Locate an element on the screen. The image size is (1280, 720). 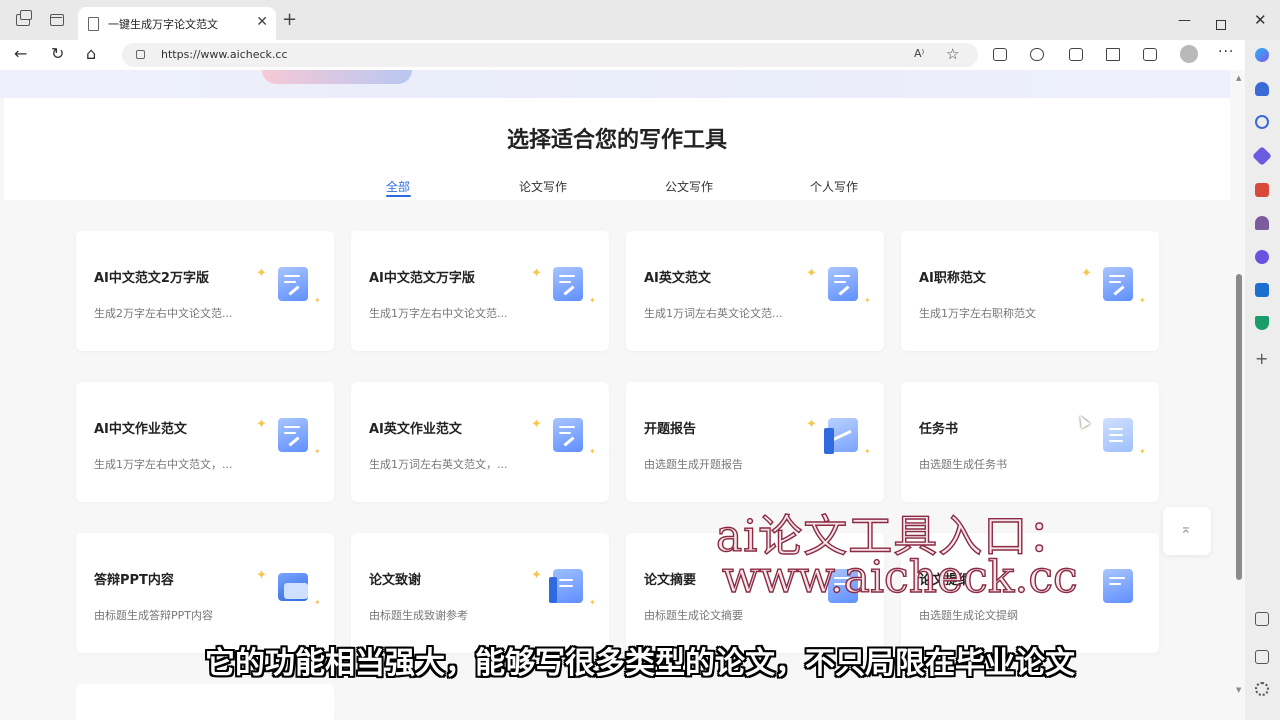
card-title: 开题报告 is located at coordinates (670, 429).